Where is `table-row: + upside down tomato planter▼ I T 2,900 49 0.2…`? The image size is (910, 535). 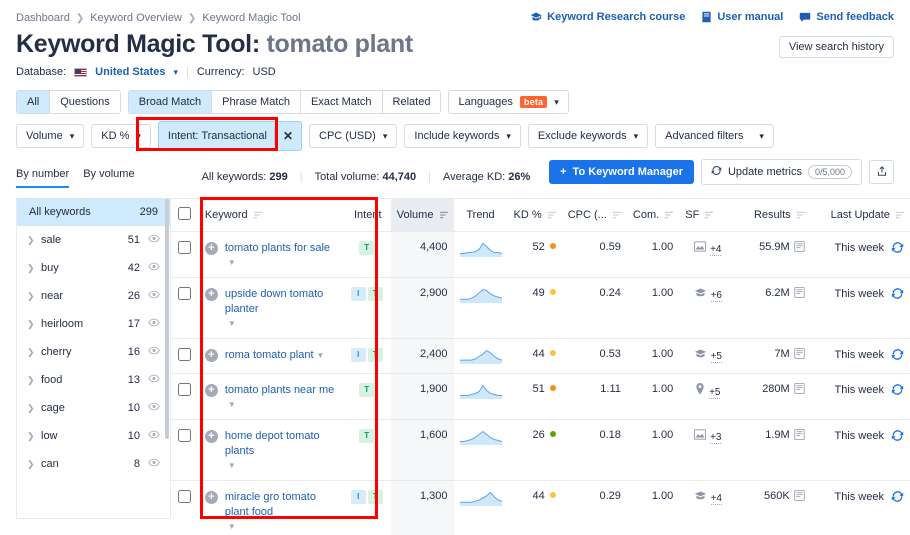
table-row: + upside down tomato planter▼ I T 2,900 49 0.2… is located at coordinates (540, 308).